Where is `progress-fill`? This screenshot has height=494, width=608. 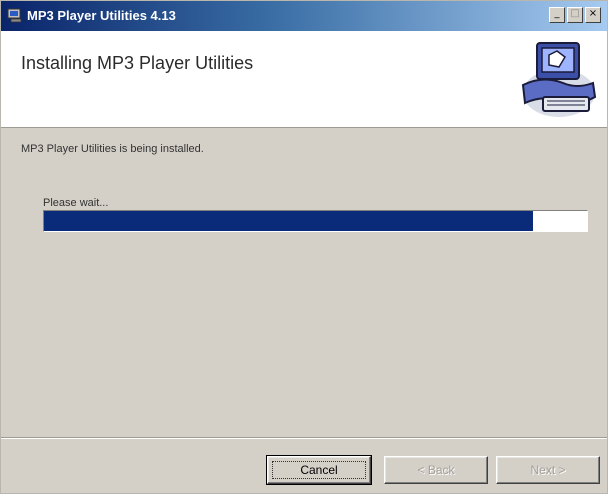 progress-fill is located at coordinates (288, 221).